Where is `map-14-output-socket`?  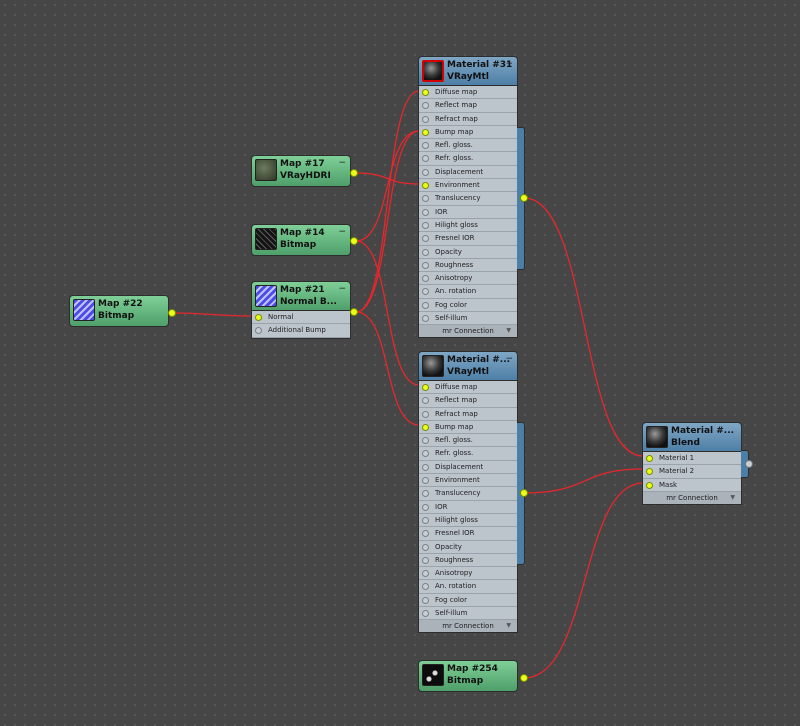 map-14-output-socket is located at coordinates (354, 241).